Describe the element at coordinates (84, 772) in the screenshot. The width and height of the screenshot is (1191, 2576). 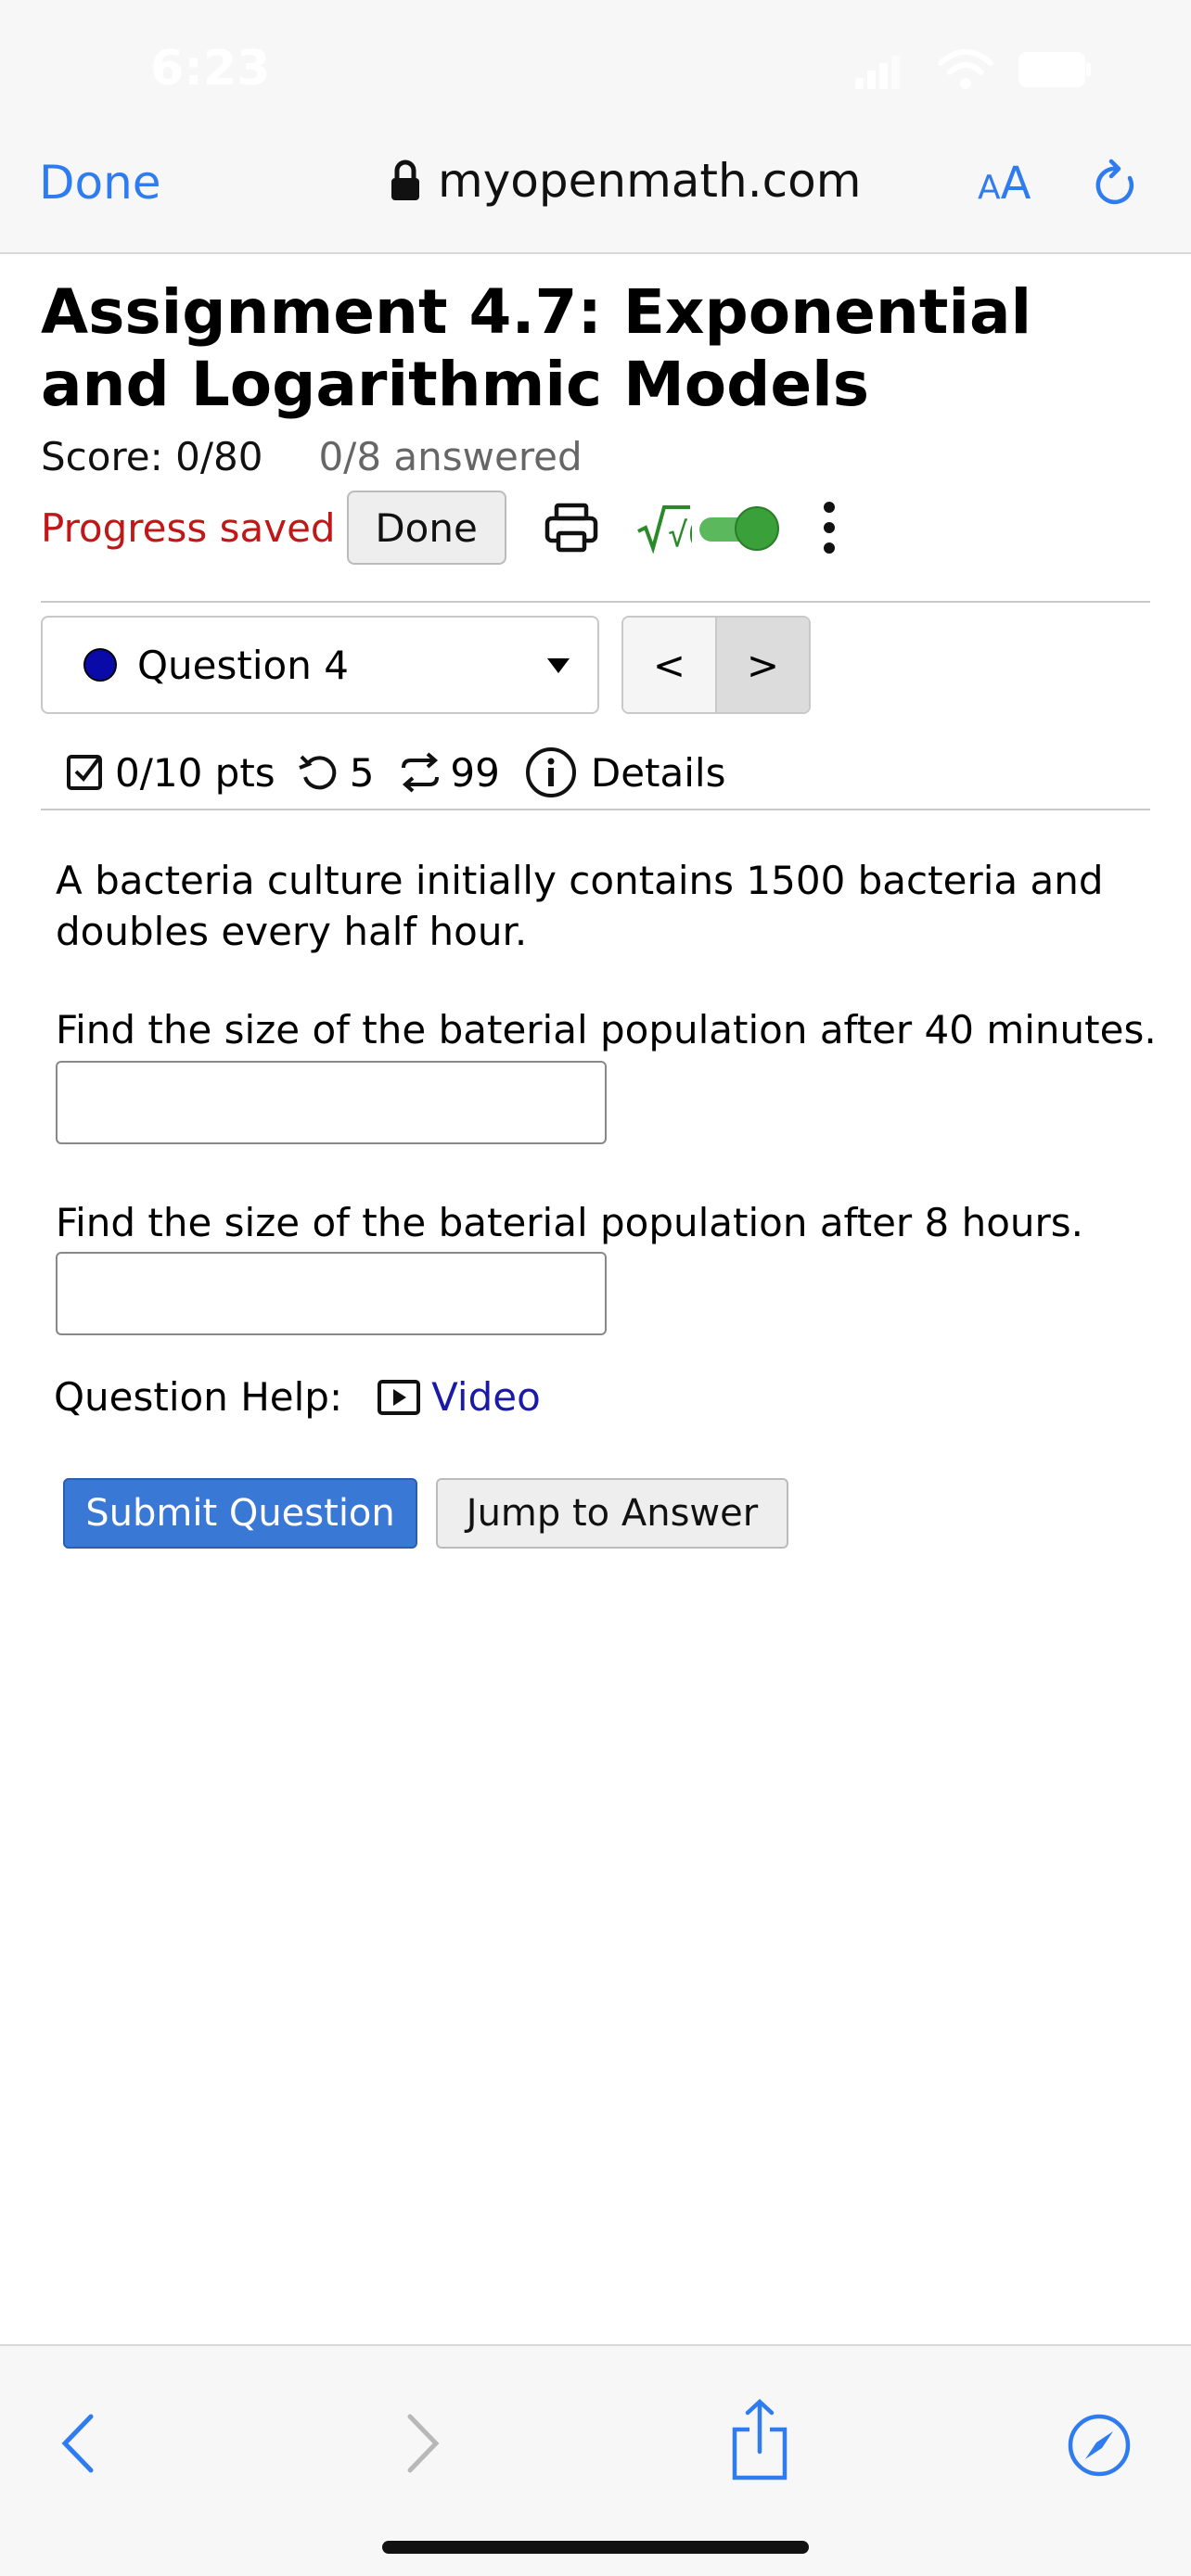
I see `checkbox-icon` at that location.